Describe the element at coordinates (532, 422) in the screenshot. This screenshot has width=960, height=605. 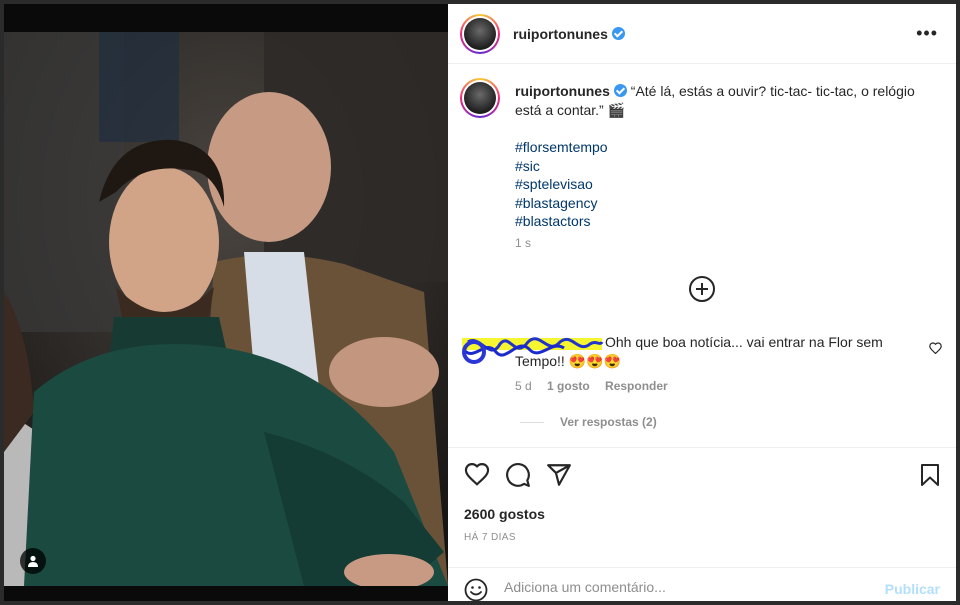
I see `replies-divider` at that location.